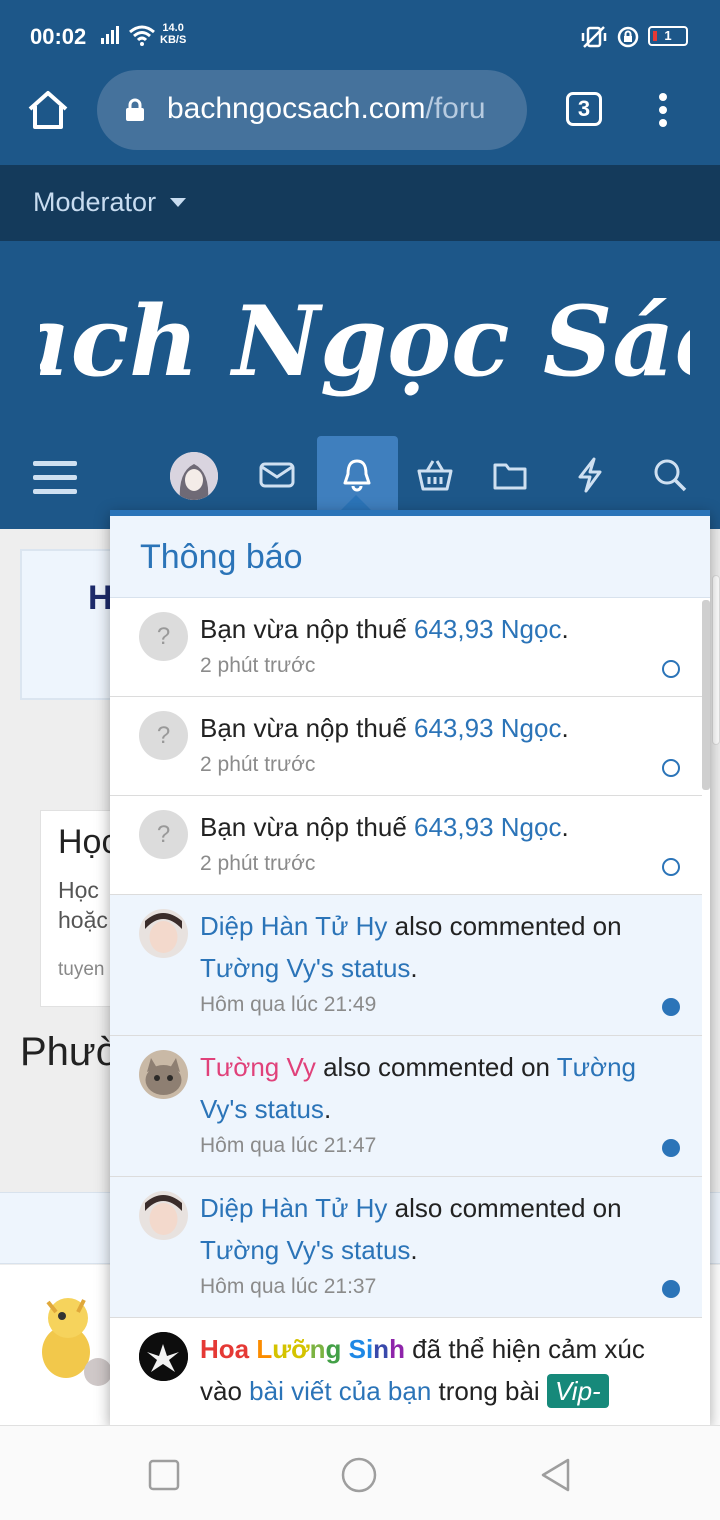 The width and height of the screenshot is (720, 1520). I want to click on logo-text: Bạch Ngọc Sách, so click(365, 341).